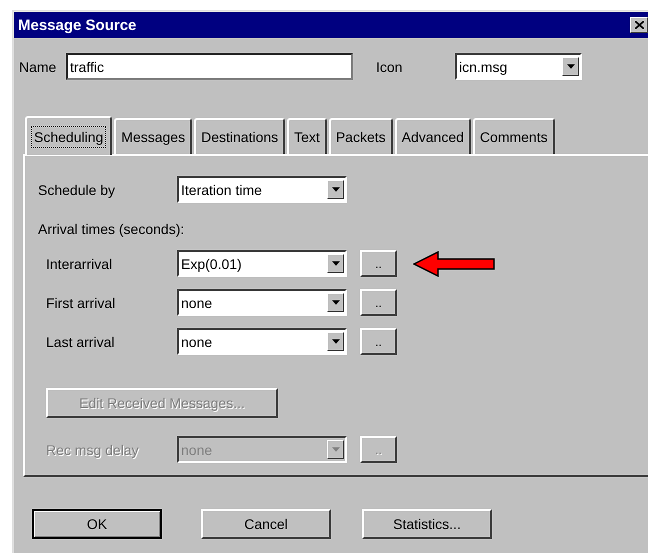 The width and height of the screenshot is (648, 553). I want to click on tab: Scheduling, so click(68, 135).